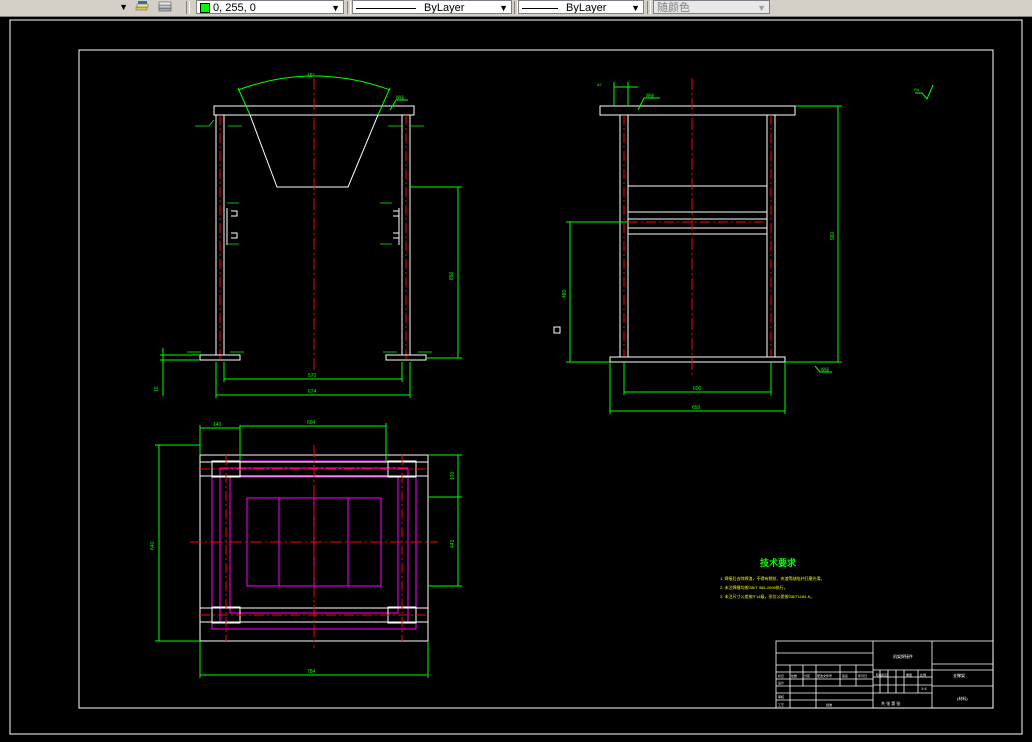 The height and width of the screenshot is (742, 1032). I want to click on lineweight-value: ByLayer, so click(586, 8).